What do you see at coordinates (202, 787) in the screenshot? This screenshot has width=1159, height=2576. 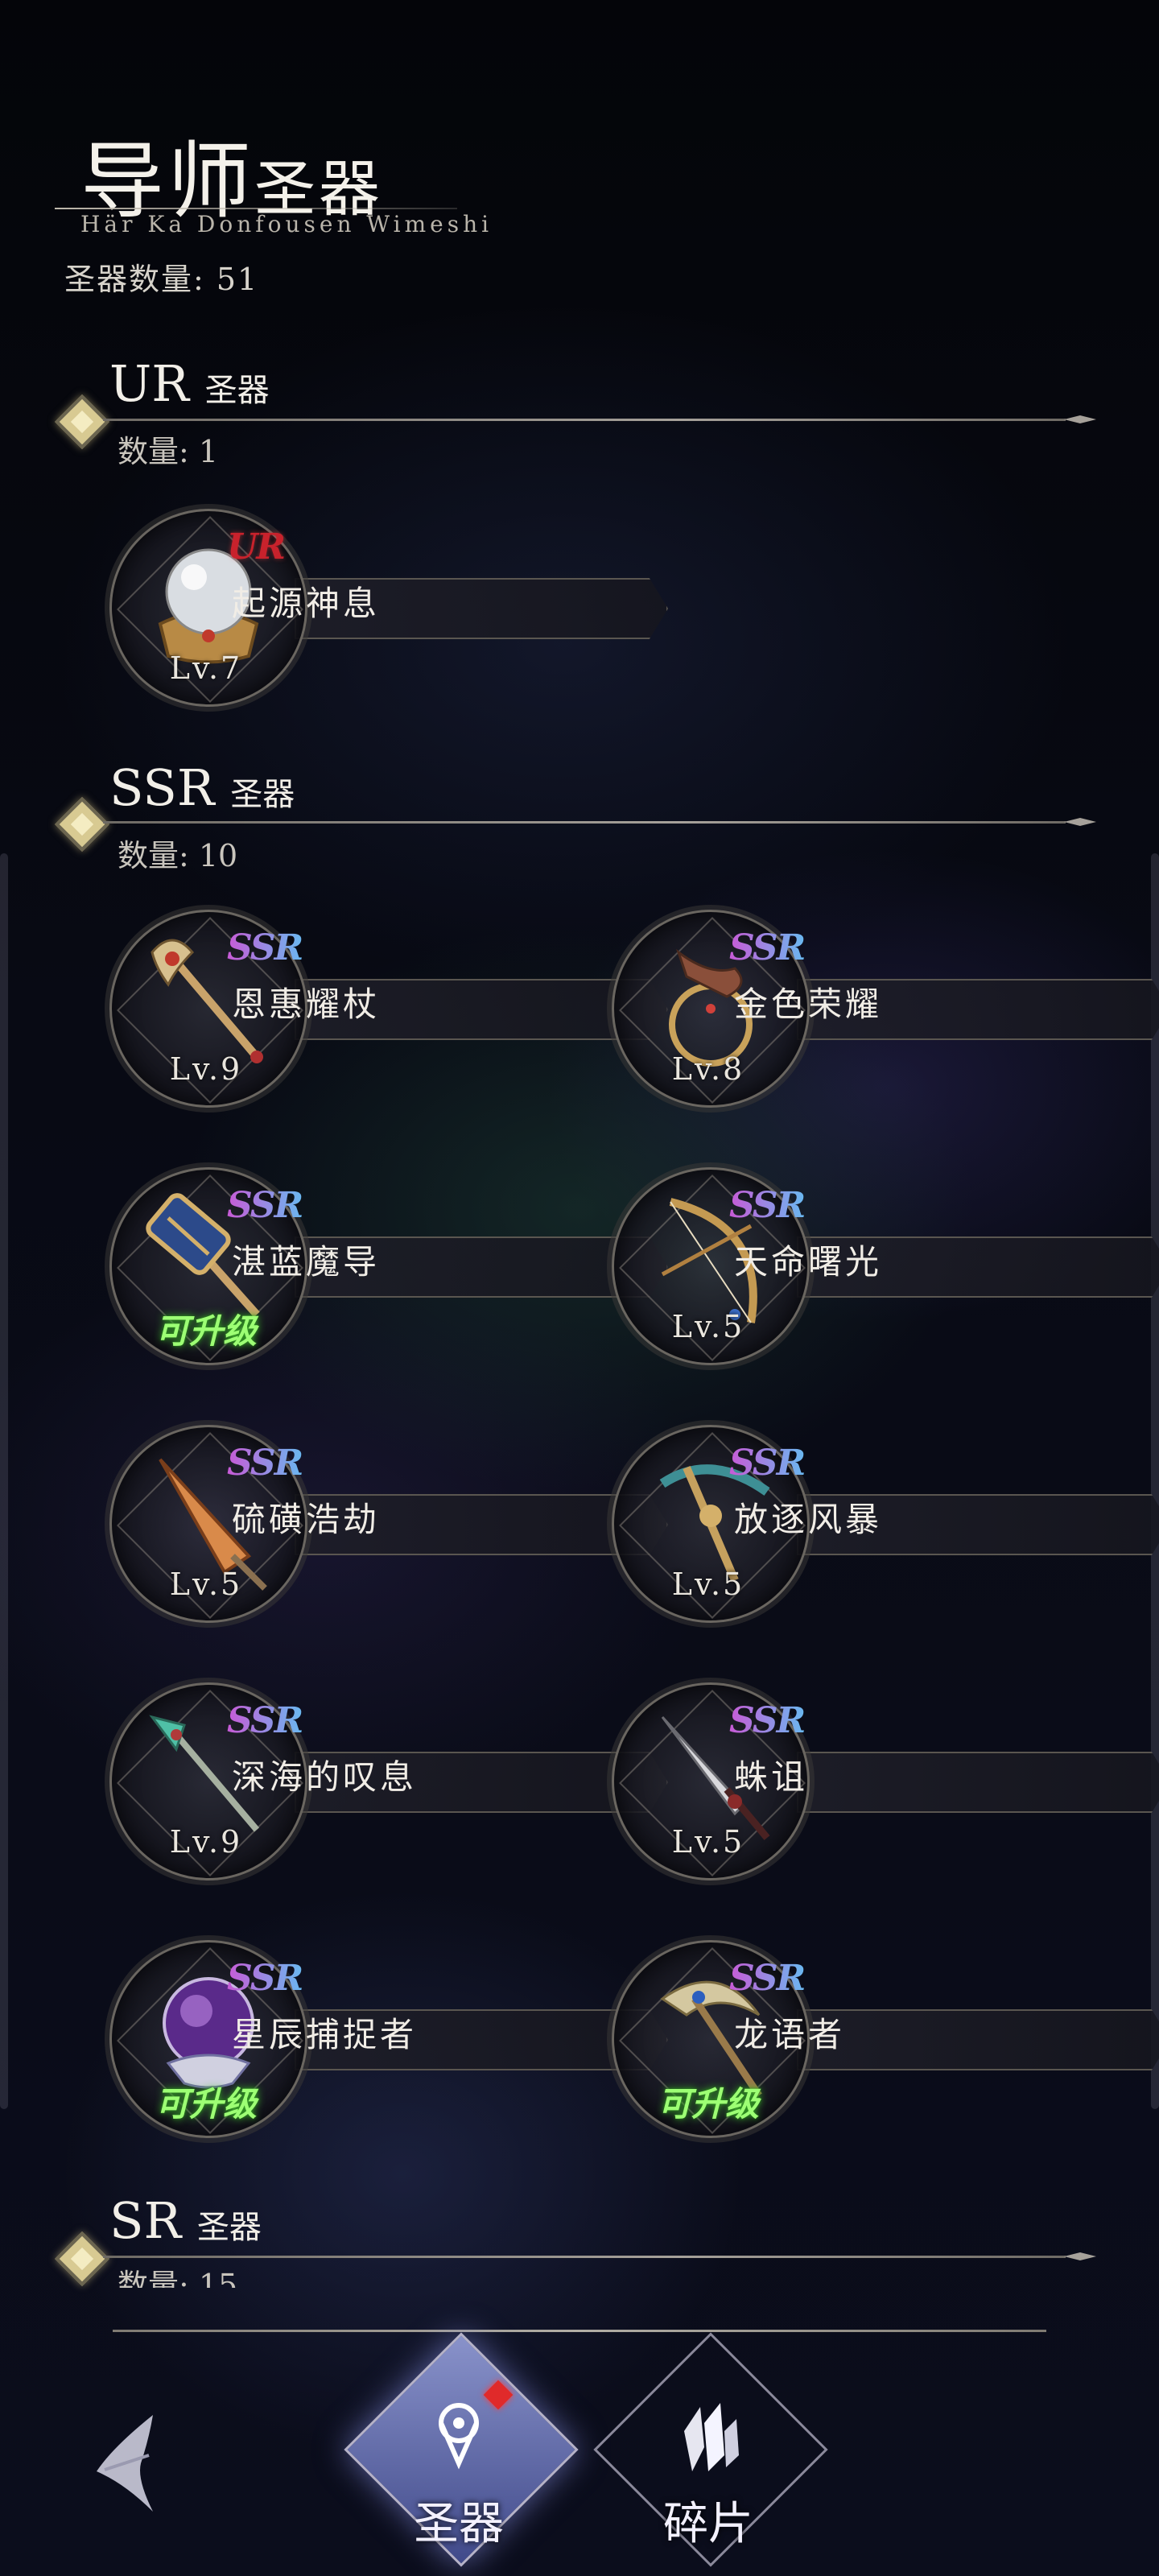 I see `section-title-ssr: SSR 圣器` at bounding box center [202, 787].